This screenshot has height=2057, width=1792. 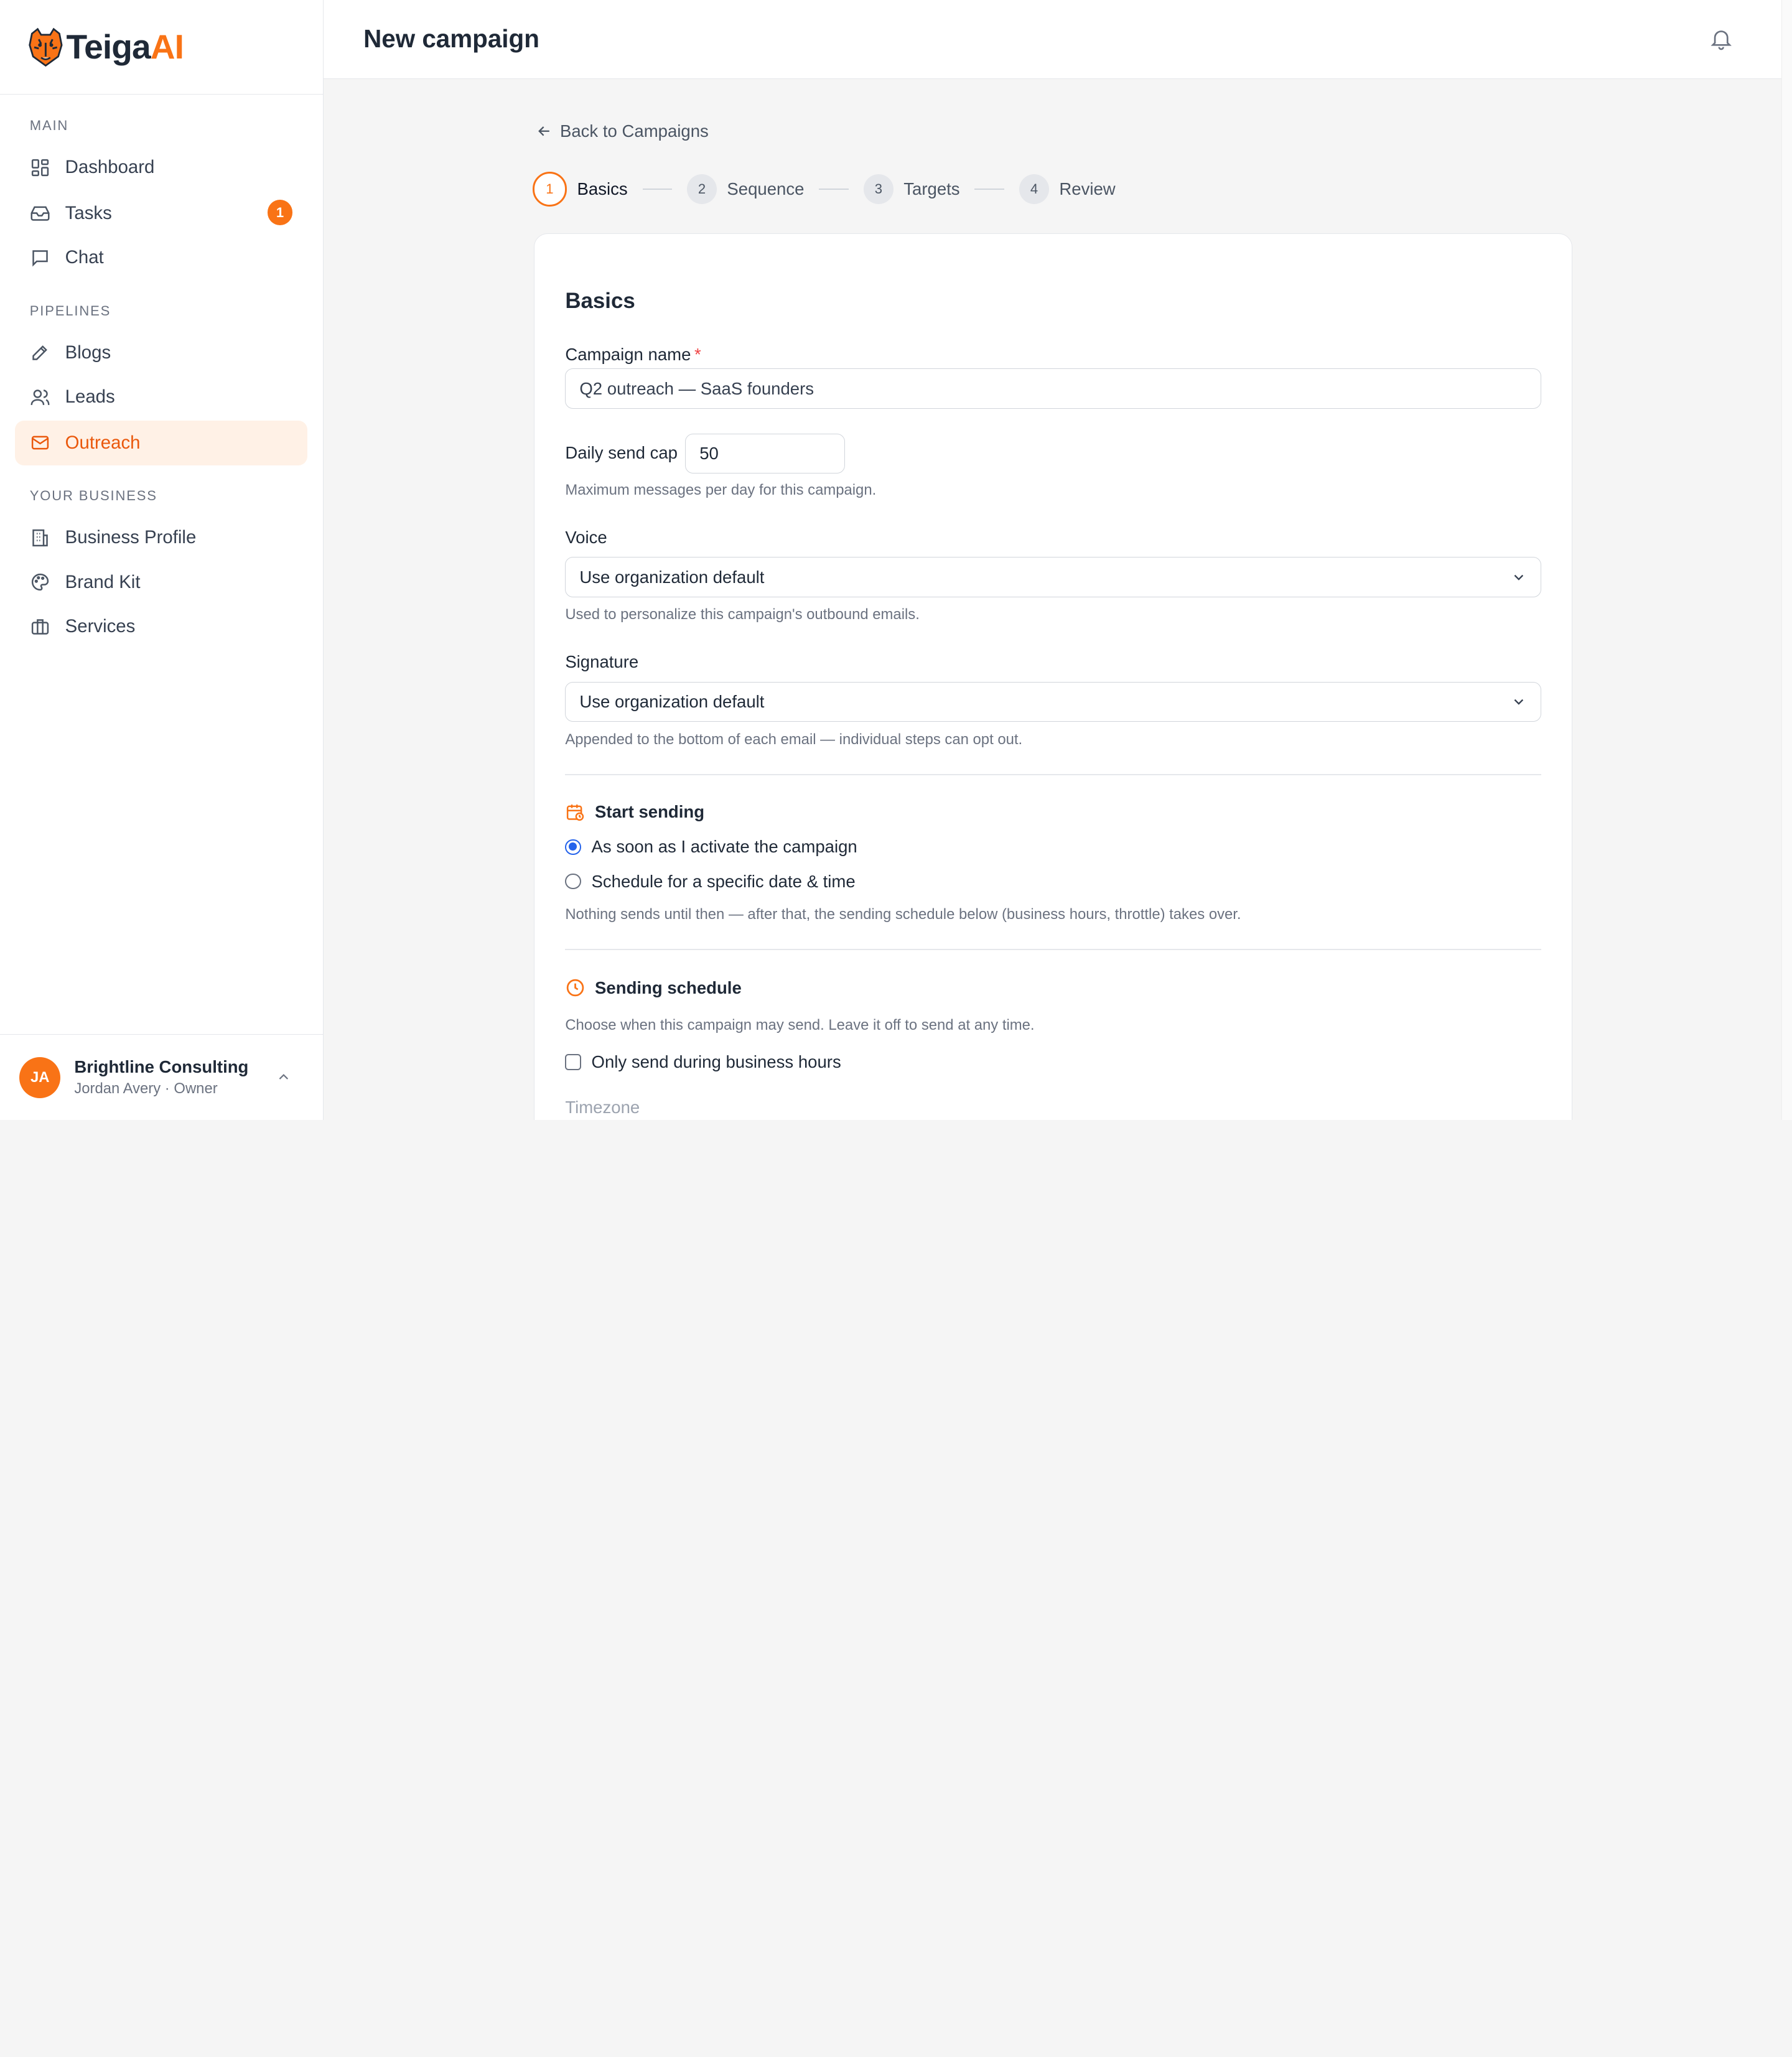 I want to click on sidebar-item-dashboard: Dashboard, so click(x=161, y=167).